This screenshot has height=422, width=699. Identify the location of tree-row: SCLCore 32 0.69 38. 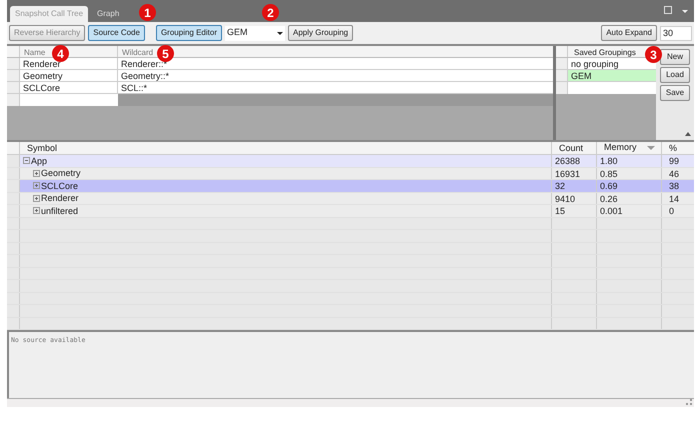
(350, 186).